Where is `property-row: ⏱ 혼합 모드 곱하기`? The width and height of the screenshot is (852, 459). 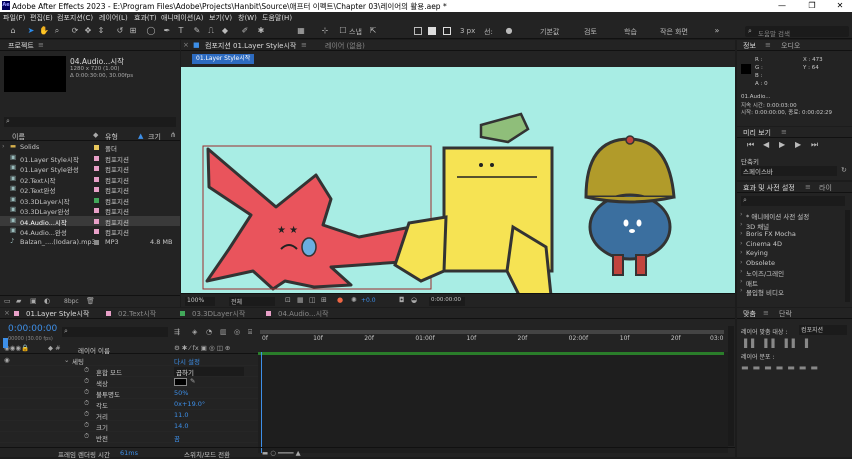 property-row: ⏱ 혼합 모드 곱하기 is located at coordinates (129, 371).